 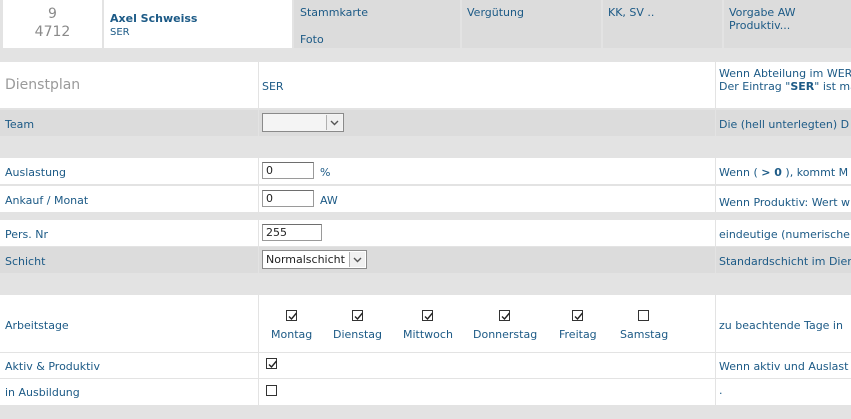 I want to click on day-checkbox-dienstag, so click(x=358, y=315).